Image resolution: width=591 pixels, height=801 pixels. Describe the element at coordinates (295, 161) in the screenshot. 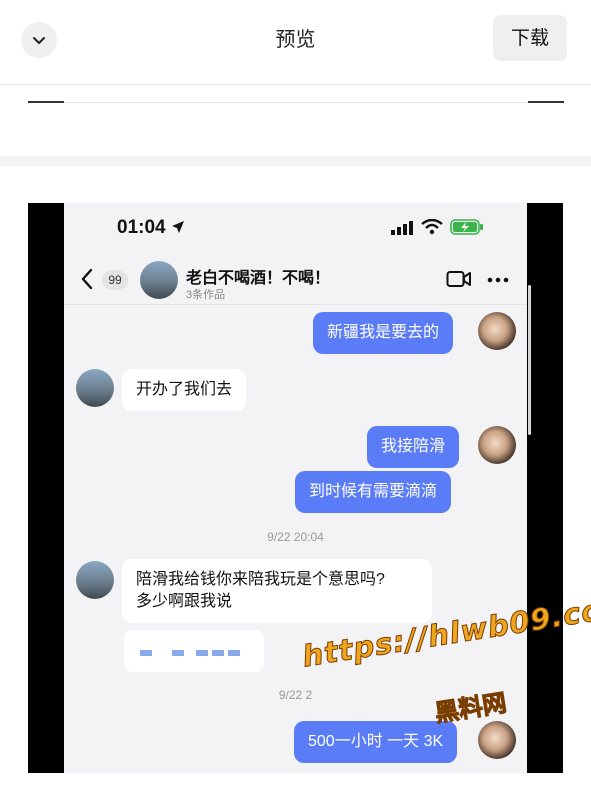

I see `section-separator` at that location.